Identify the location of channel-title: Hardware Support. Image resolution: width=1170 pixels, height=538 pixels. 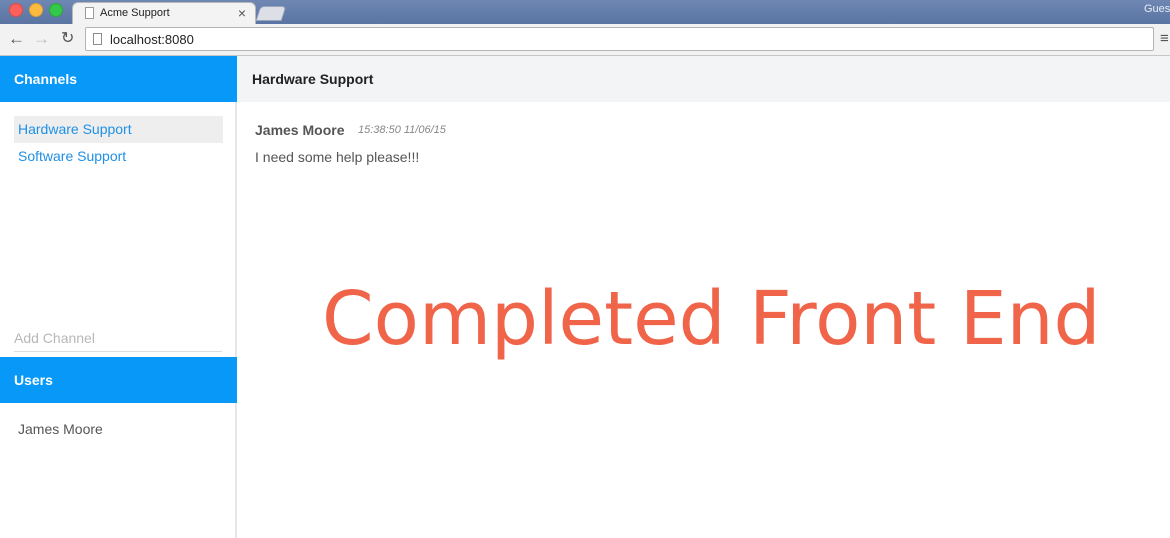
(703, 79).